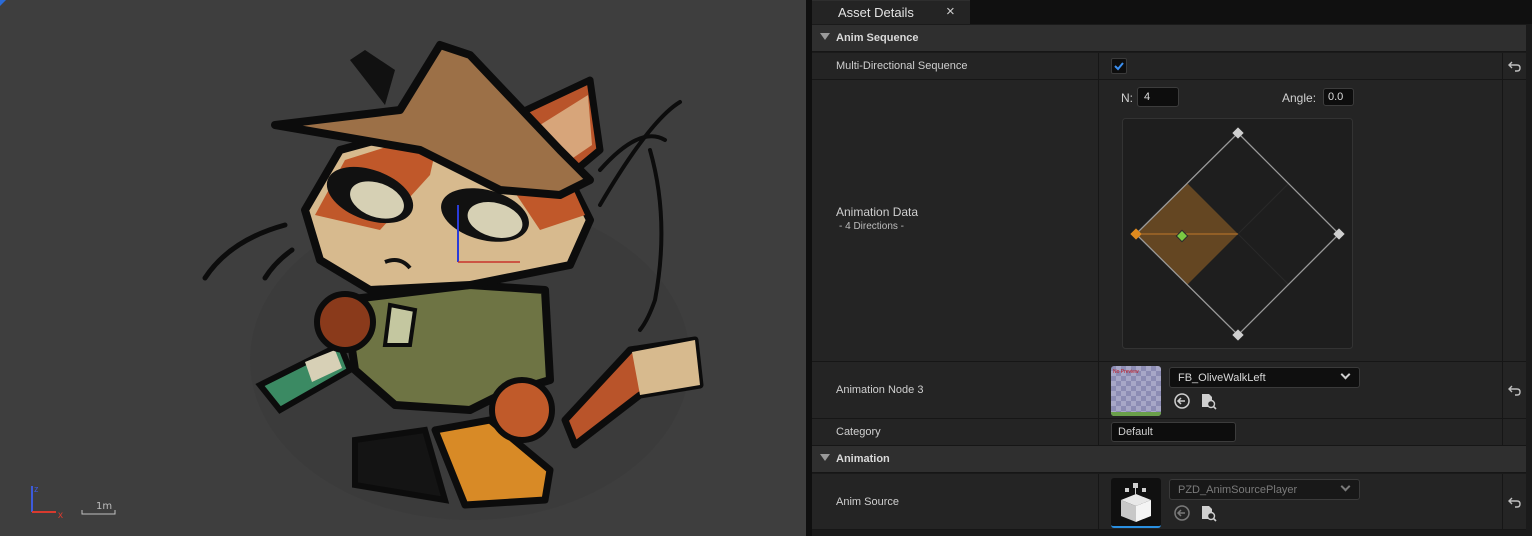 This screenshot has height=536, width=1532. I want to click on tab-asset-details: Asset Details ×, so click(891, 12).